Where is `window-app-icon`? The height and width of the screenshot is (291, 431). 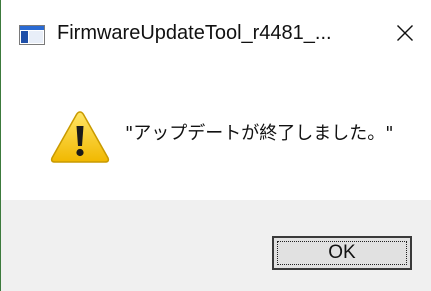 window-app-icon is located at coordinates (32, 35).